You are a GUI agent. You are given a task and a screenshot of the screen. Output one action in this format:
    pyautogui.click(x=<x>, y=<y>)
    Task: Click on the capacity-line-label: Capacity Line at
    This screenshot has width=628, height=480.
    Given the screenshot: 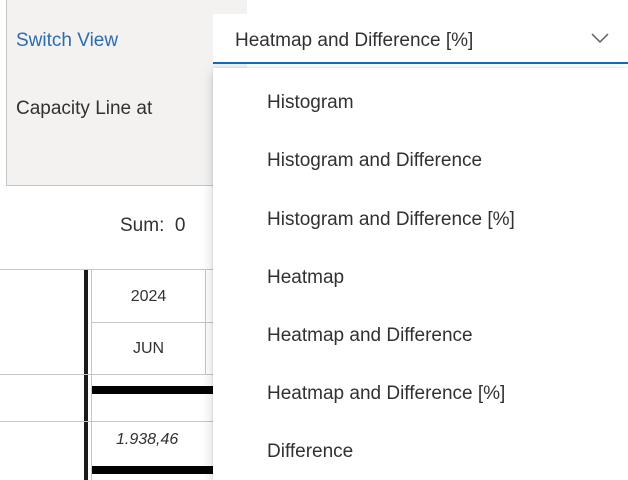 What is the action you would take?
    pyautogui.click(x=84, y=108)
    